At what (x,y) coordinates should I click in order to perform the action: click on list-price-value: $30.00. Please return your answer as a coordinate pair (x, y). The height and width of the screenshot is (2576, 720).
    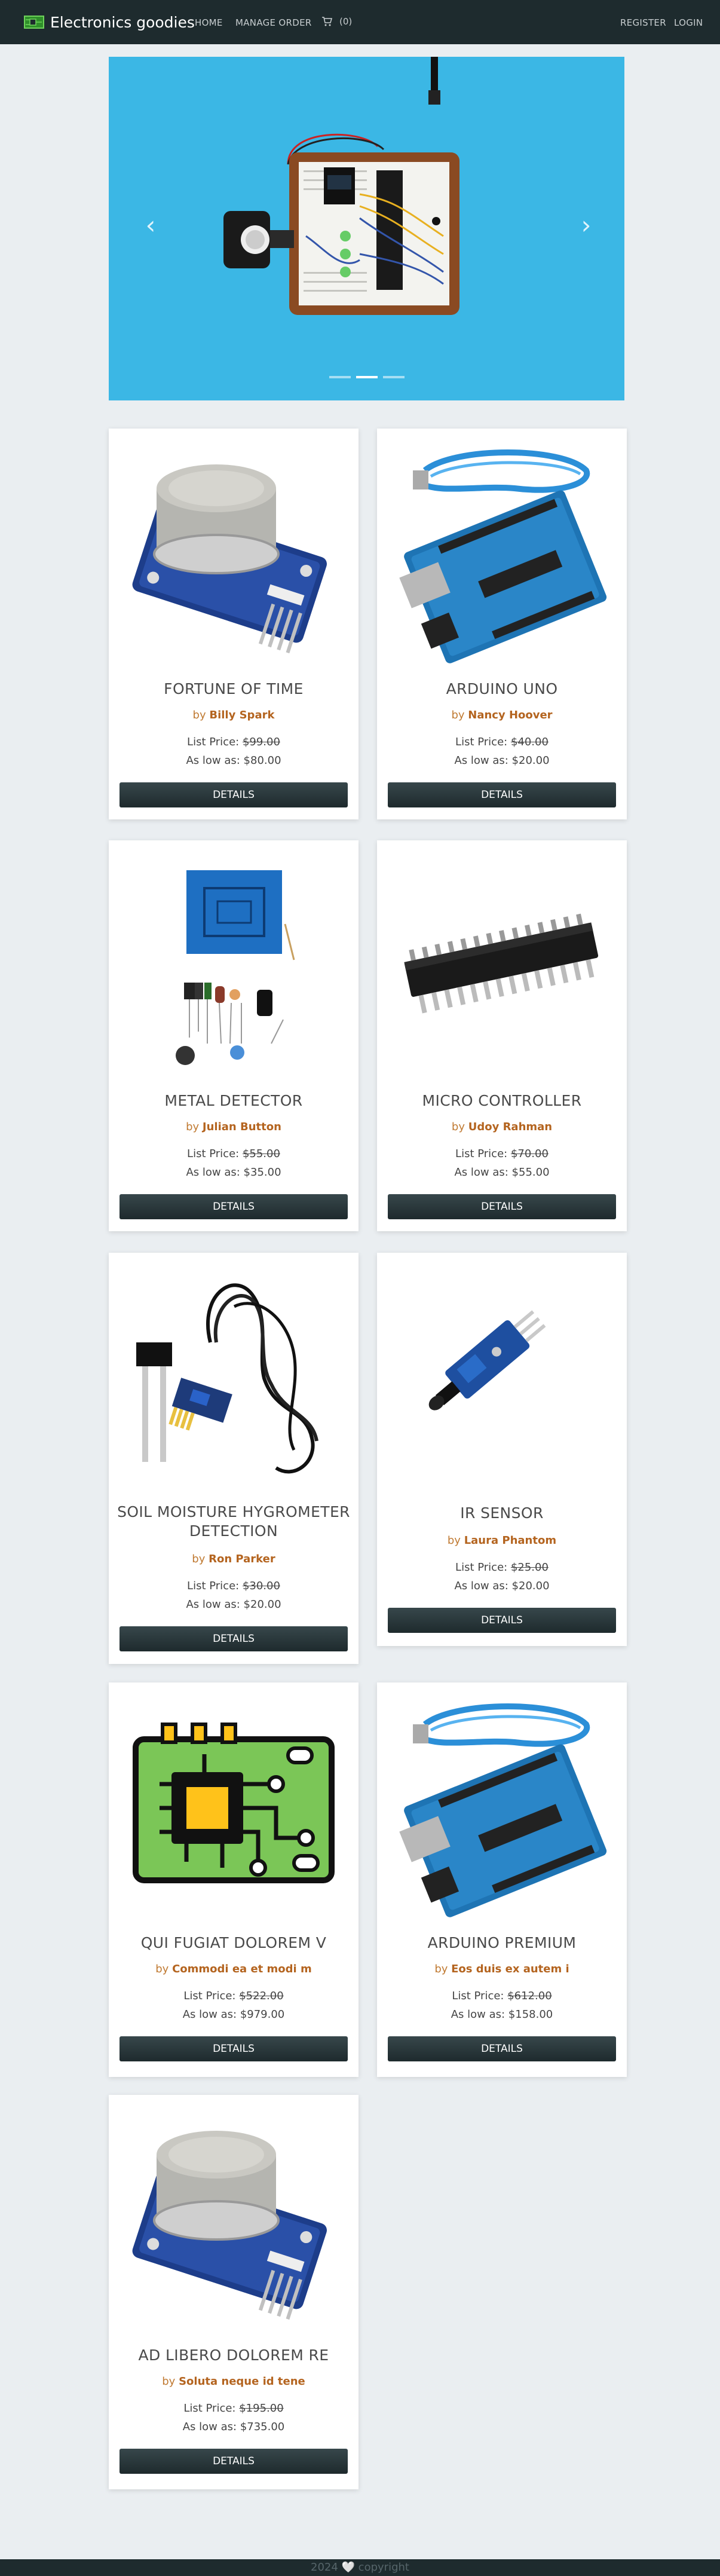
    Looking at the image, I should click on (261, 1586).